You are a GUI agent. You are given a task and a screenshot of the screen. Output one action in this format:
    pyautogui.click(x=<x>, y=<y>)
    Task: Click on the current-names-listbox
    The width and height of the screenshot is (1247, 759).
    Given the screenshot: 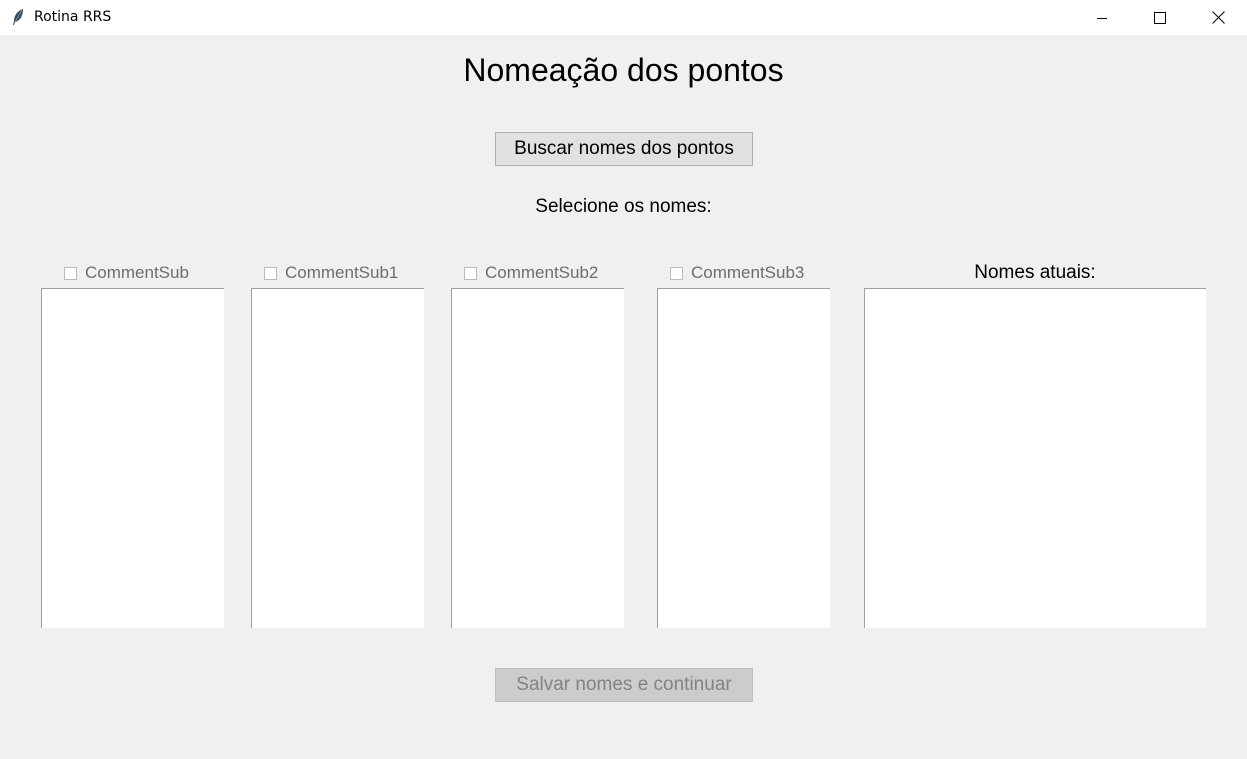 What is the action you would take?
    pyautogui.click(x=1035, y=458)
    